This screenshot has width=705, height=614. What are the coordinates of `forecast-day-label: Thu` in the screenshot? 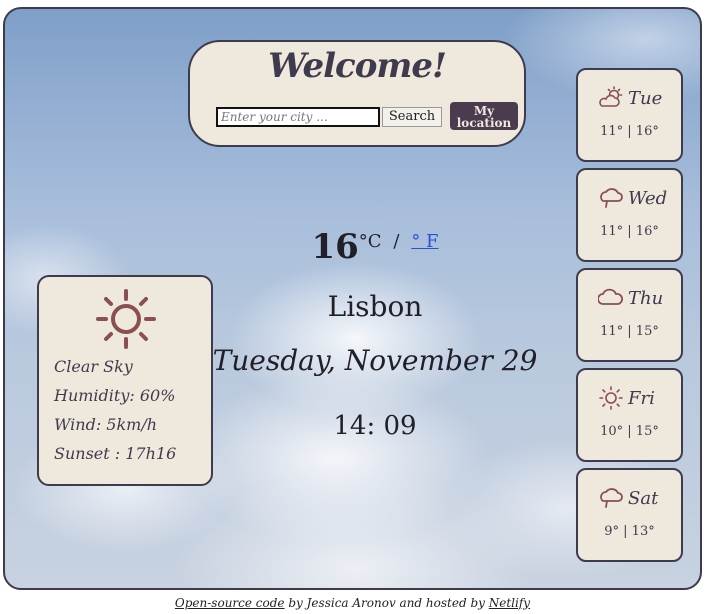 It's located at (646, 298).